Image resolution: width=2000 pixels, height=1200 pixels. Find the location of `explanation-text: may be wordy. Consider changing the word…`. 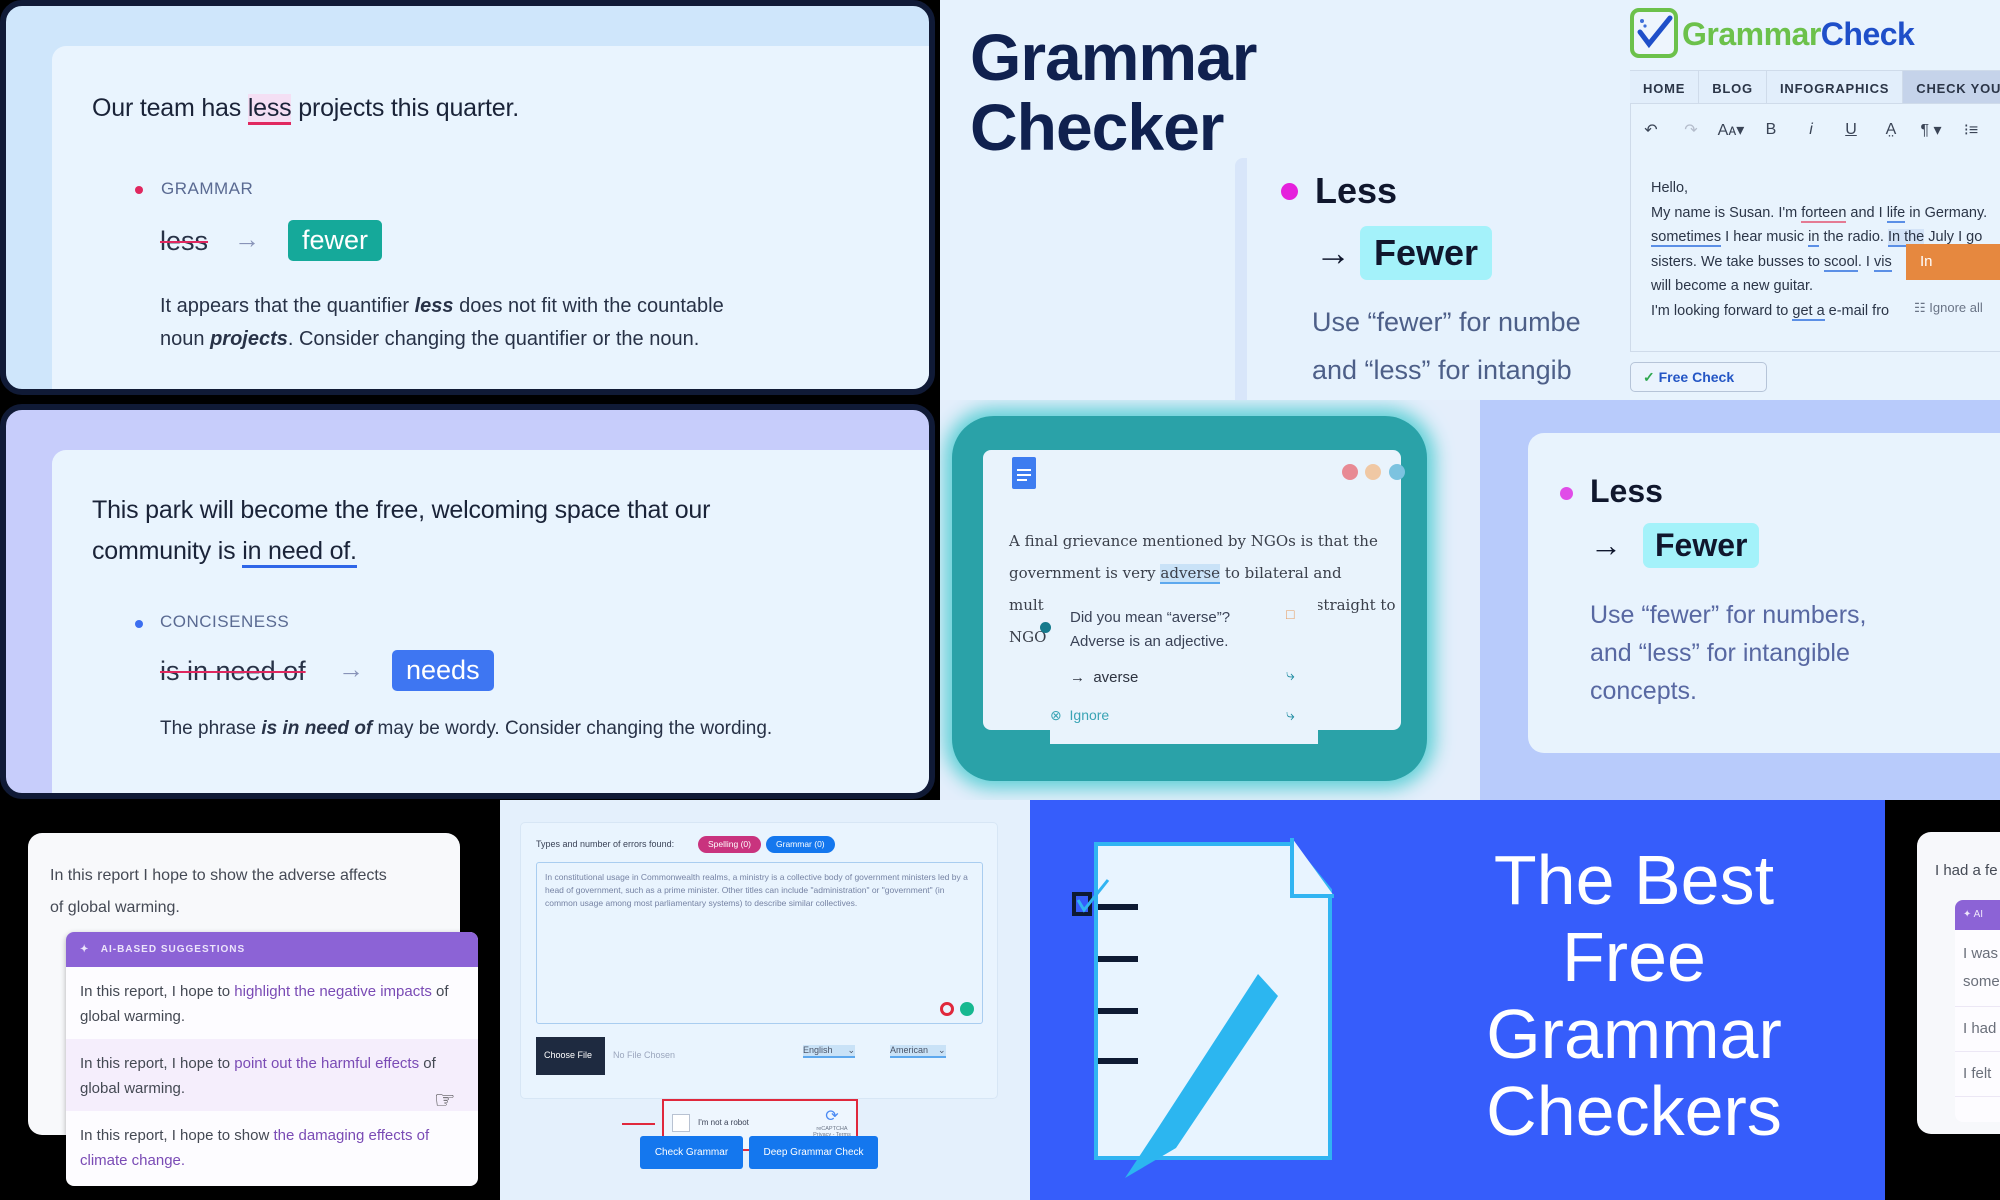

explanation-text: may be wordy. Consider changing the word… is located at coordinates (575, 728).